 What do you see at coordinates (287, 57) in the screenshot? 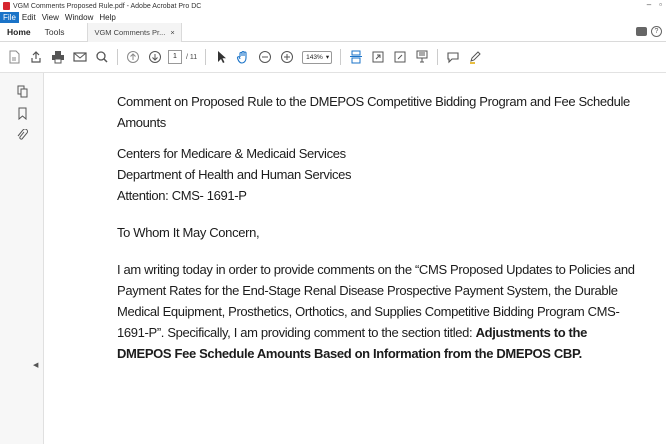
I see `zoom-in-icon` at bounding box center [287, 57].